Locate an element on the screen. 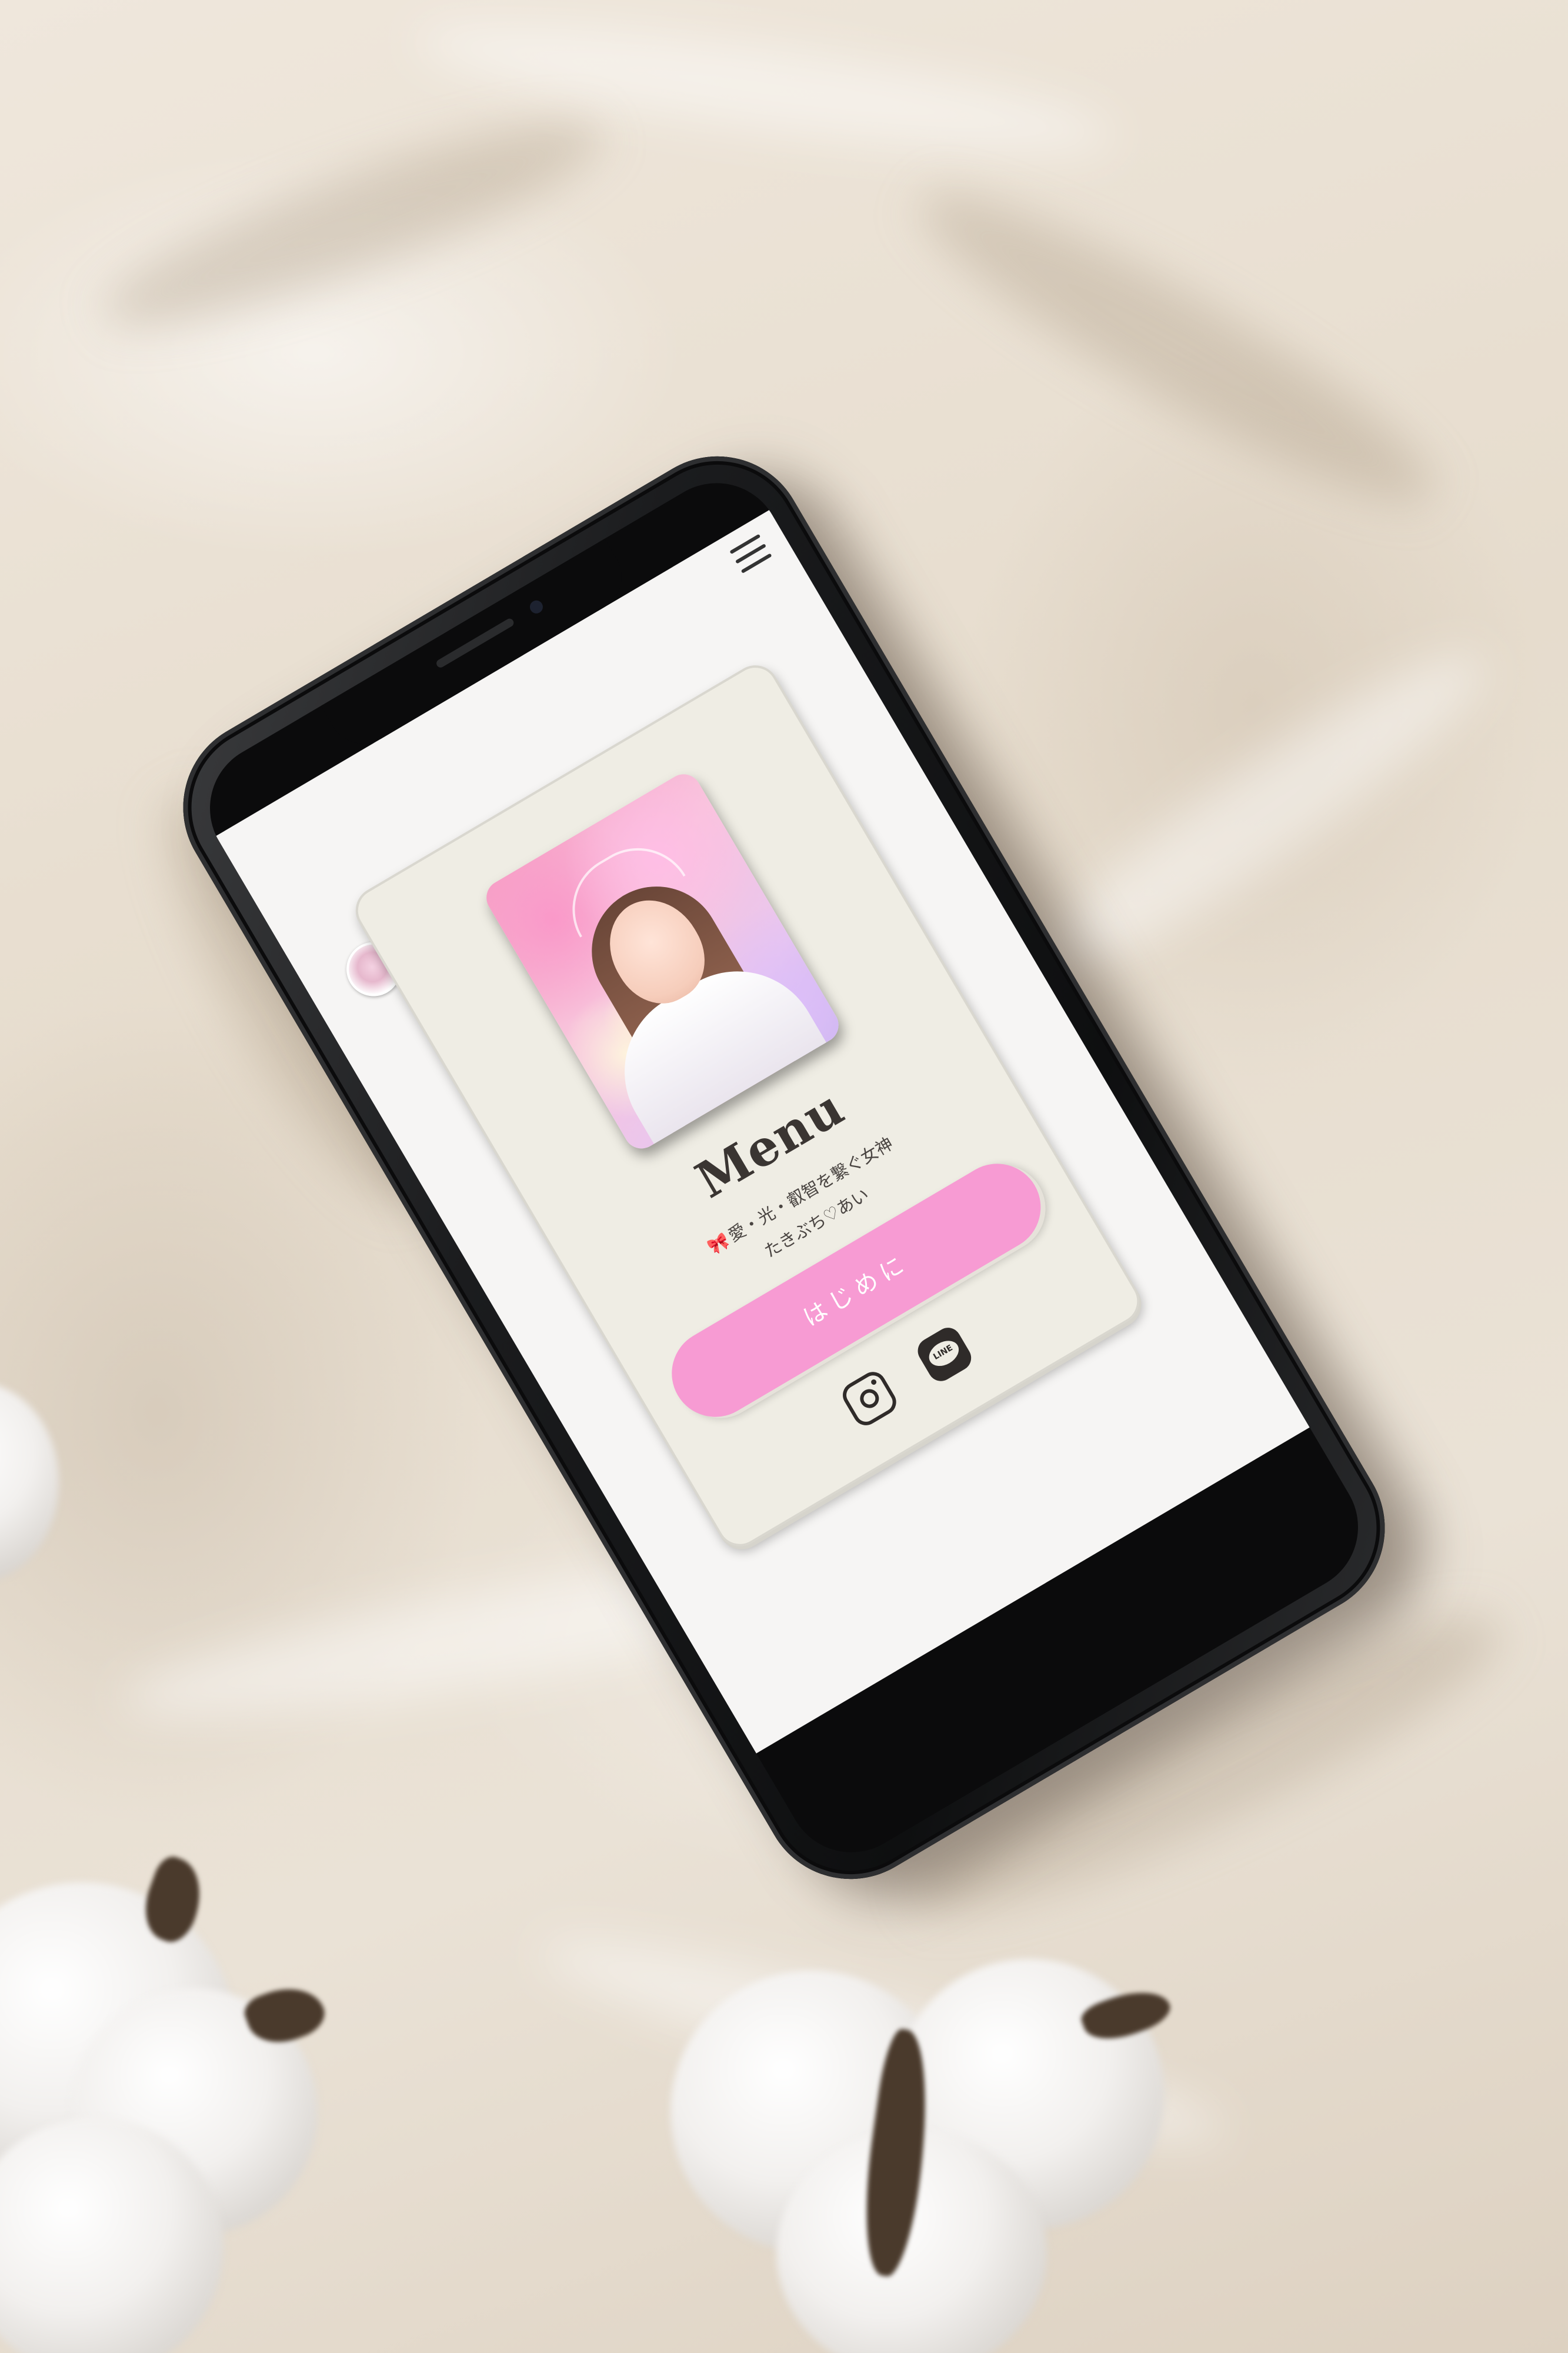 The image size is (1568, 2353). cotton-decoration-edge is located at coordinates (29, 1482).